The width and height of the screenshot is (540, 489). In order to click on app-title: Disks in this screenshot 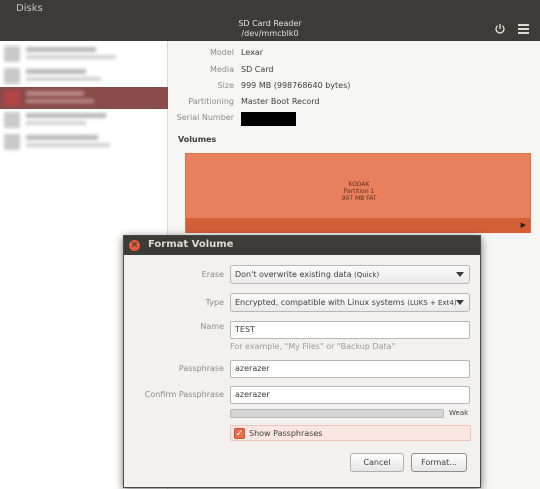, I will do `click(29, 8)`.